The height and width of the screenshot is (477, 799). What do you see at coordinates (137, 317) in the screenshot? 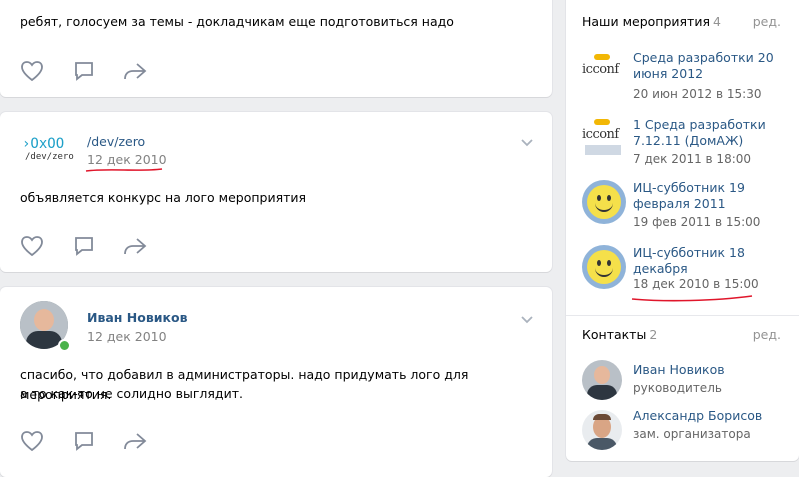
I see `post-author: Иван Новиков` at bounding box center [137, 317].